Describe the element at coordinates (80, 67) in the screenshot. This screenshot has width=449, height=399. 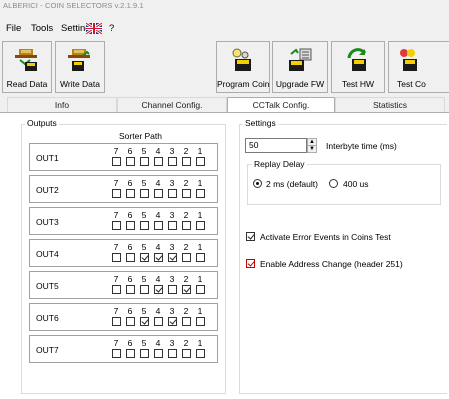
I see `write-data-button: Write Data` at that location.